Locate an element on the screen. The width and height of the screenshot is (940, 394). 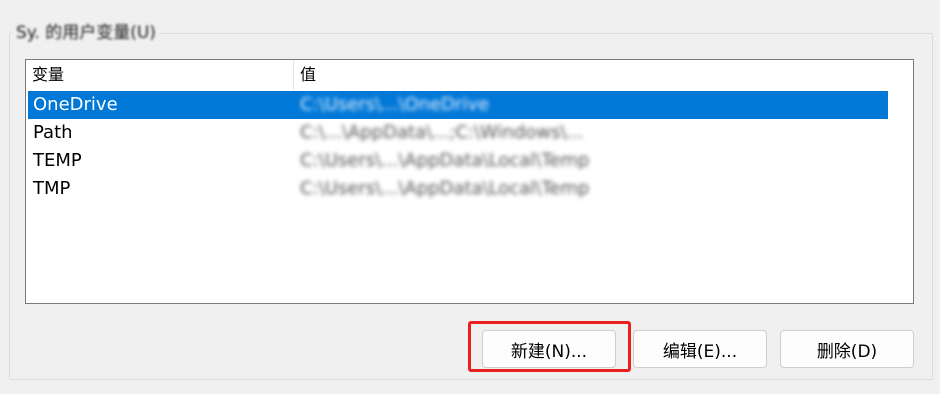
table-row: TMP C:\Users\...\AppData\Local\Temp is located at coordinates (458, 189).